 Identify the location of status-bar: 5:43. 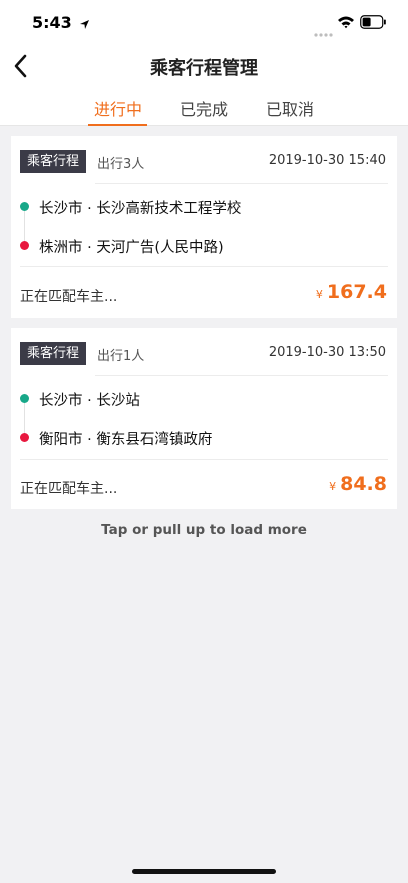
(204, 22).